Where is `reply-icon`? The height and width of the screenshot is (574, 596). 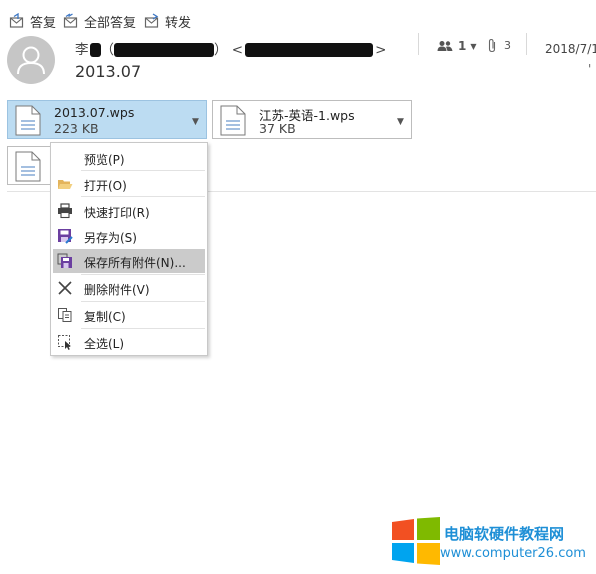 reply-icon is located at coordinates (16, 20).